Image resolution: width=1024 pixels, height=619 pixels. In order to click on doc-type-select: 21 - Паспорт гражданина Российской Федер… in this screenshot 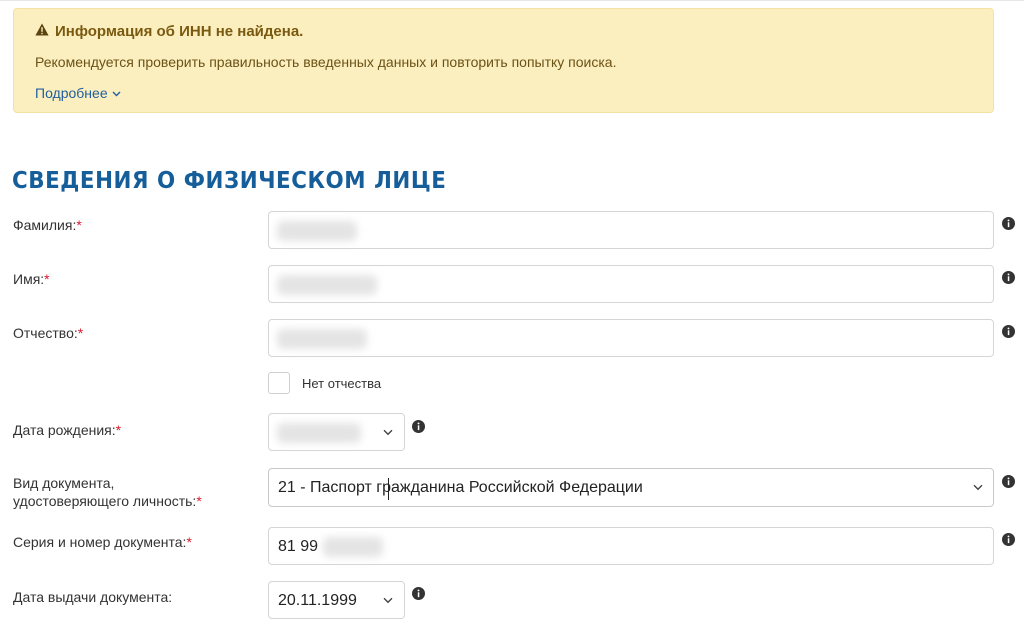, I will do `click(631, 487)`.